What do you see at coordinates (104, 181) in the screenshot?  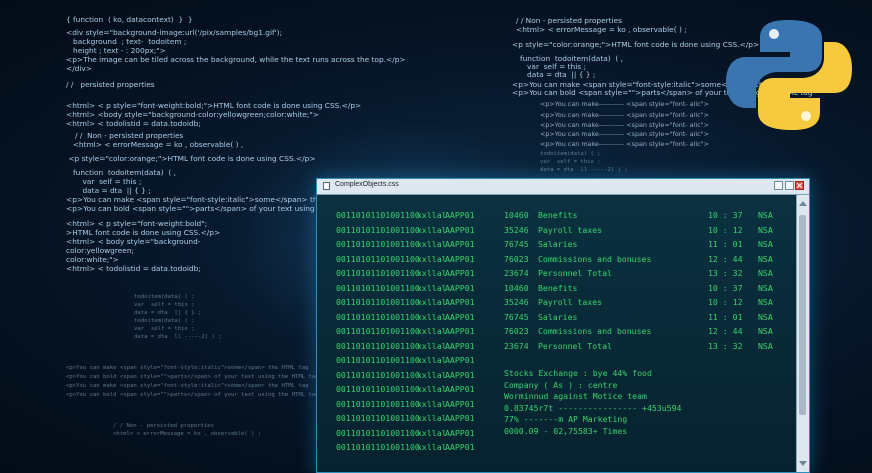 I see `code-line: var self = this ;` at bounding box center [104, 181].